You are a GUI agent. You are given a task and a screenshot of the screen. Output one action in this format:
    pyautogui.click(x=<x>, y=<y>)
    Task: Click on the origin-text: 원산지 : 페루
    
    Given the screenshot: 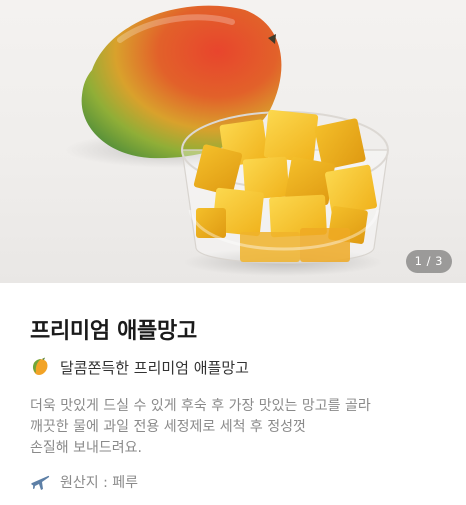 What is the action you would take?
    pyautogui.click(x=99, y=483)
    